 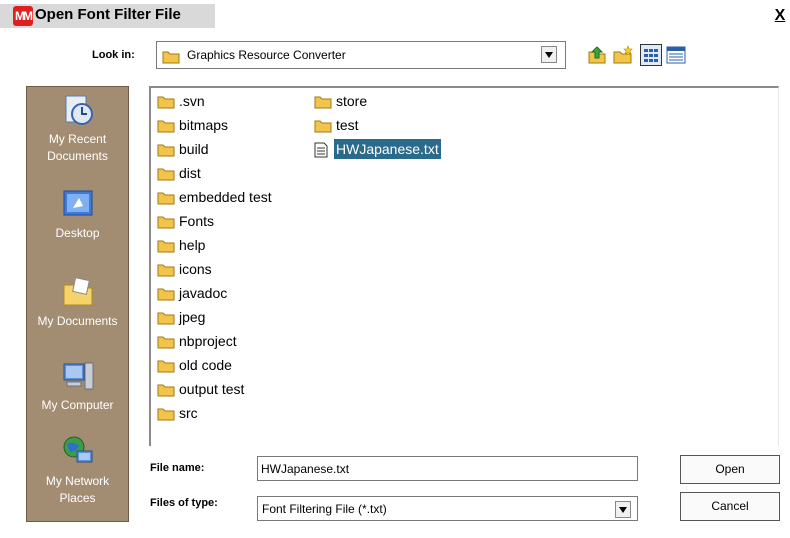 What do you see at coordinates (184, 503) in the screenshot?
I see `files-of-type-label: Files of type:` at bounding box center [184, 503].